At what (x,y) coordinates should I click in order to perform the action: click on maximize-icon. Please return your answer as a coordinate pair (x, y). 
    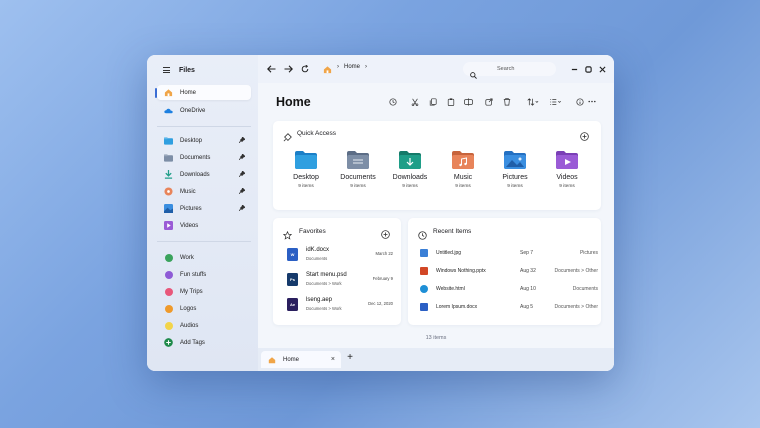
    Looking at the image, I should click on (588, 69).